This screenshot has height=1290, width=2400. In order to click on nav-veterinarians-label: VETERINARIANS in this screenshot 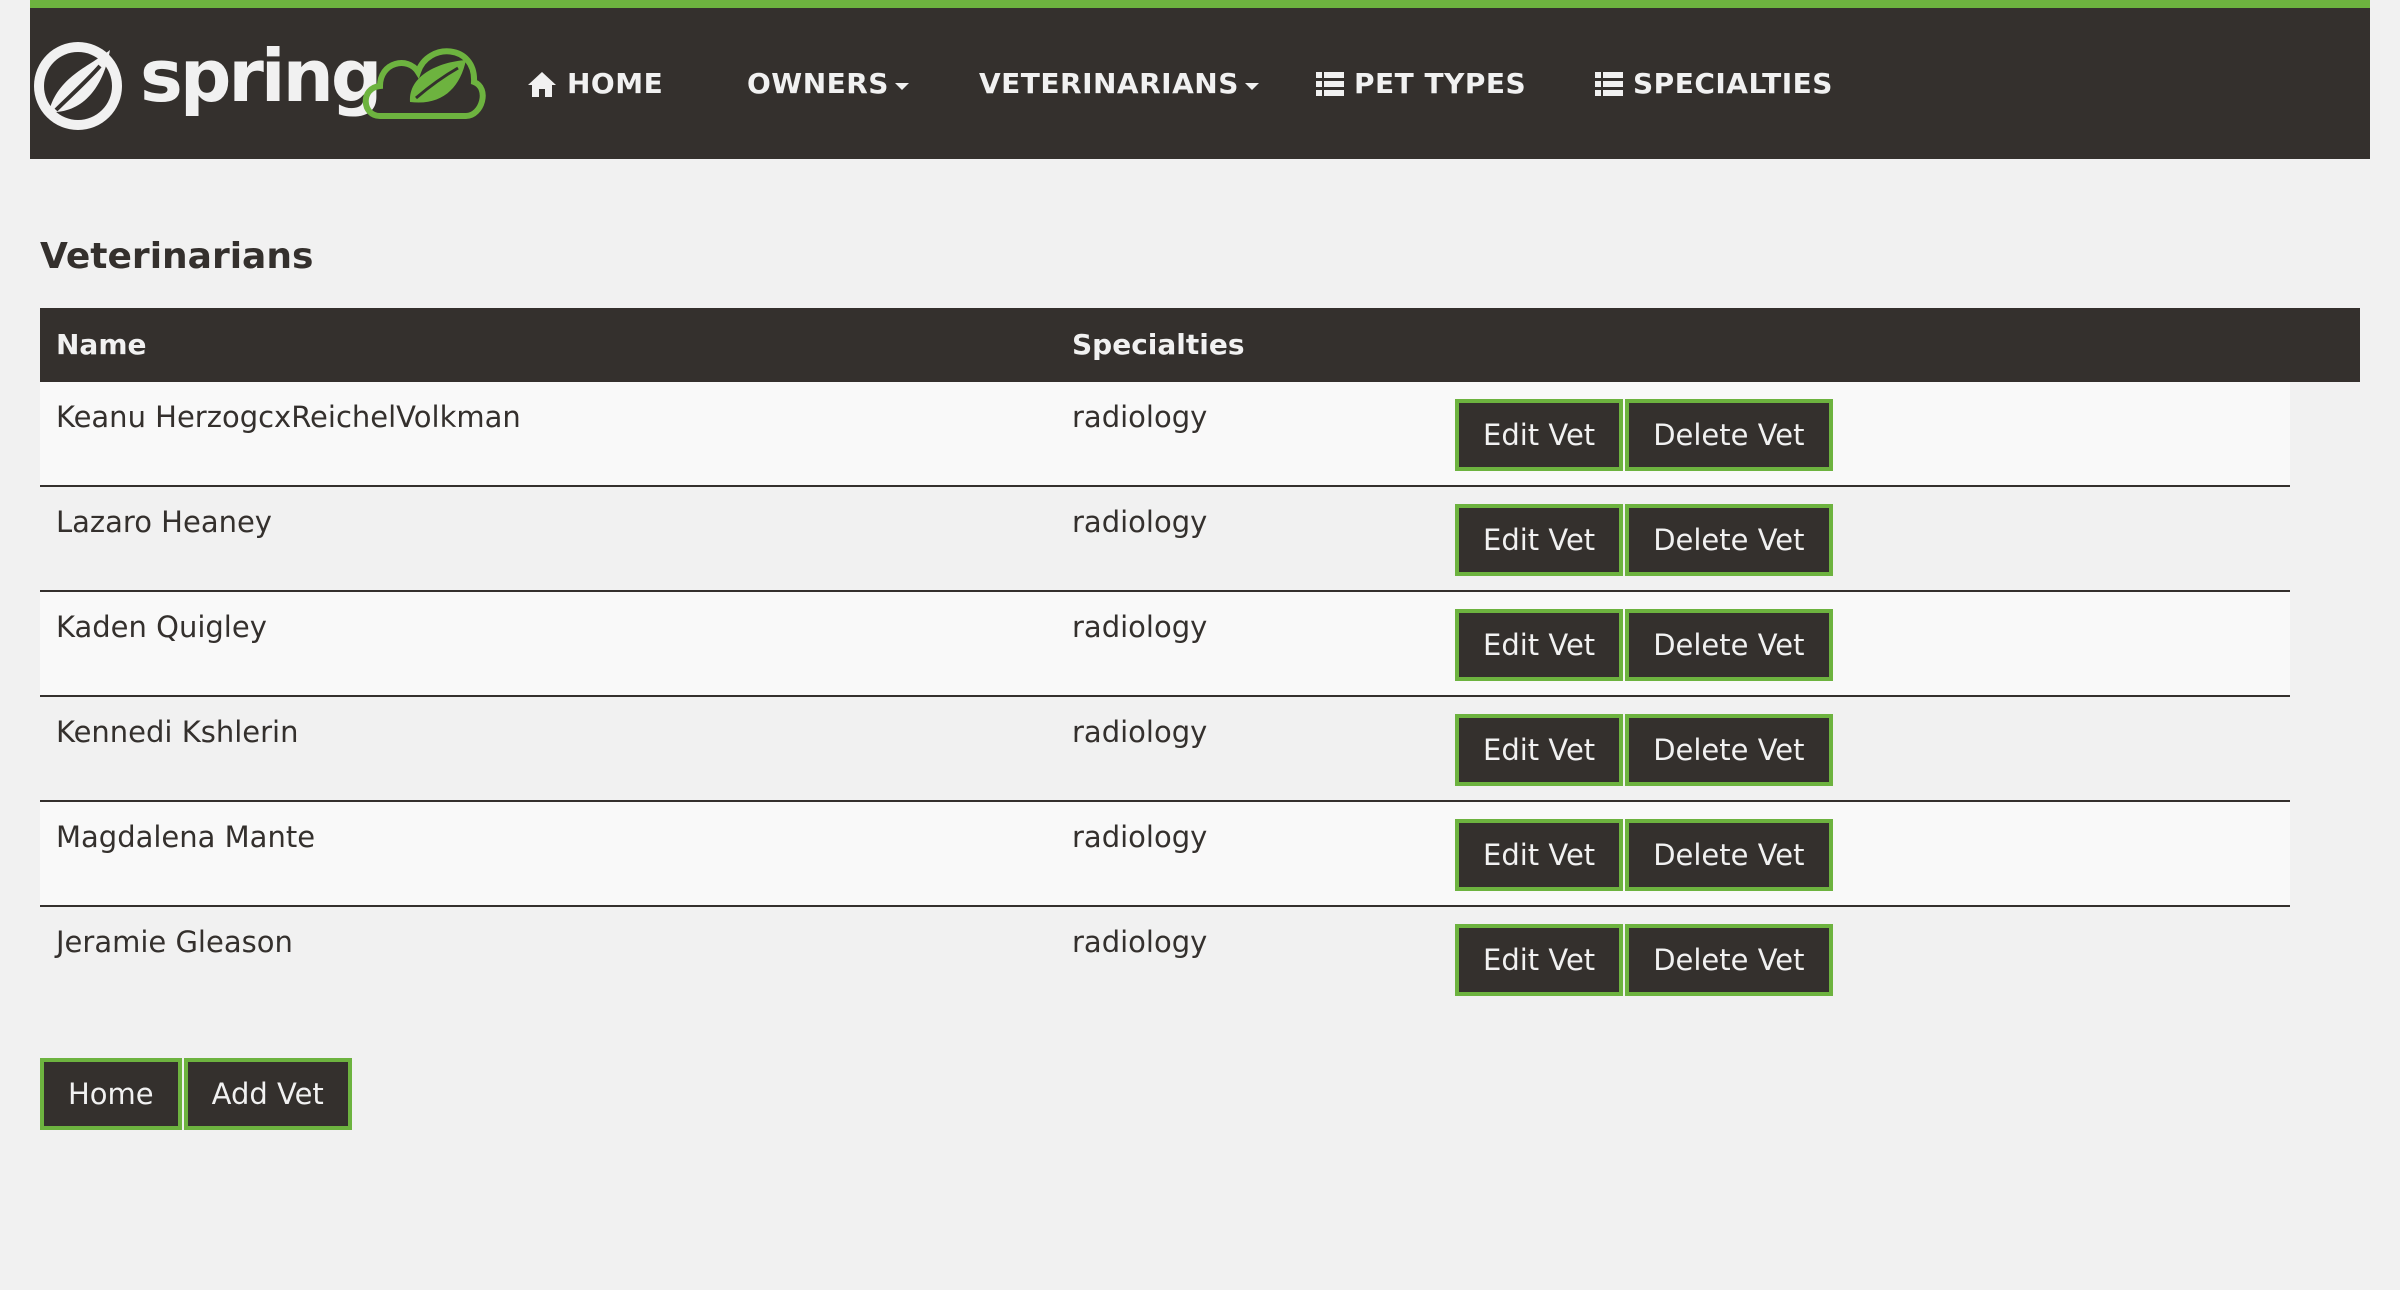, I will do `click(1109, 83)`.